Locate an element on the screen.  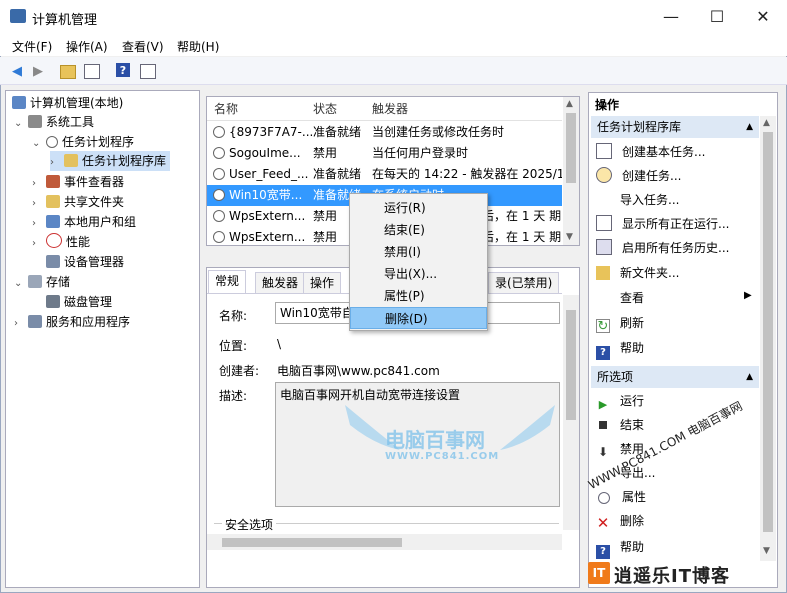
tree-label: 存储 is located at coordinates (58, 282).